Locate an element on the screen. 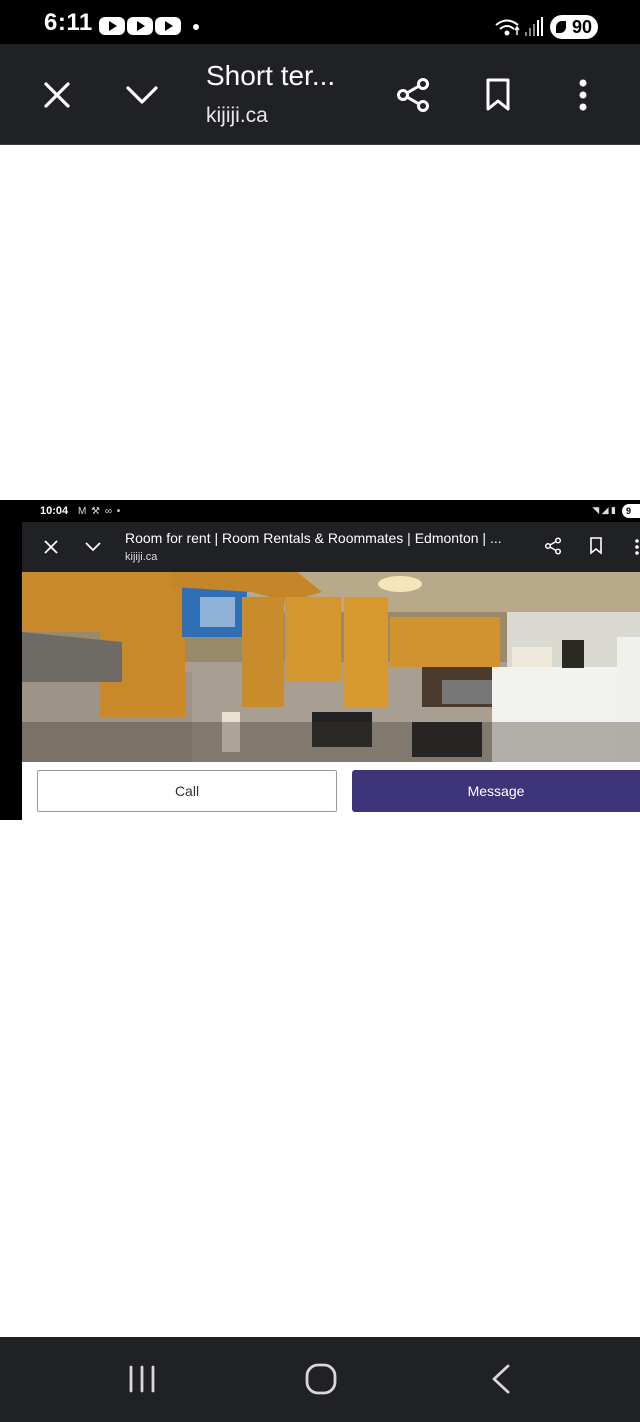  status-time: 6:11 is located at coordinates (68, 22).